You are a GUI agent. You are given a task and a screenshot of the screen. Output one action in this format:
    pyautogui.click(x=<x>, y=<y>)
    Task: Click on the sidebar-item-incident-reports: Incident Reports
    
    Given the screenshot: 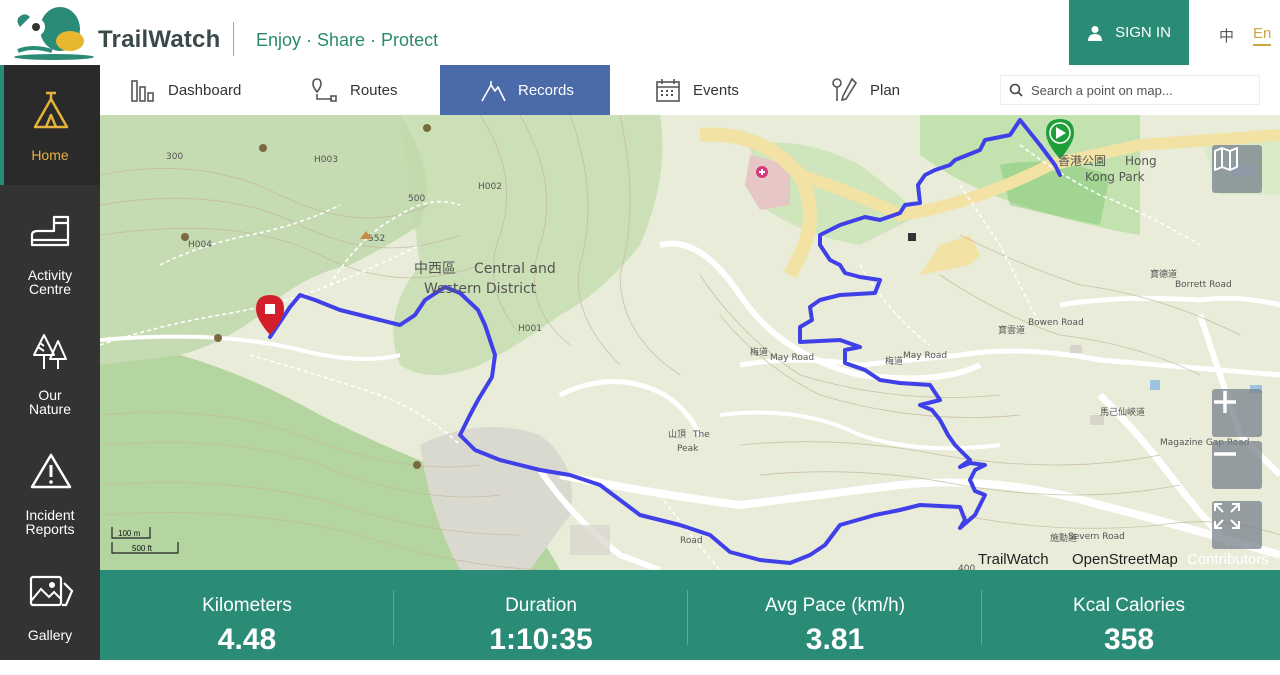 What is the action you would take?
    pyautogui.click(x=50, y=495)
    